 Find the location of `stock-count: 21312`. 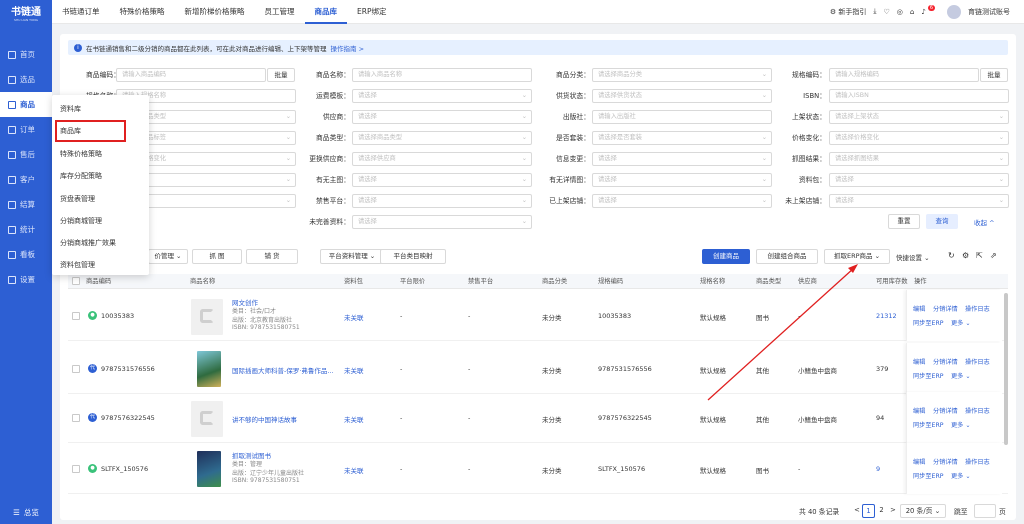

stock-count: 21312 is located at coordinates (886, 316).